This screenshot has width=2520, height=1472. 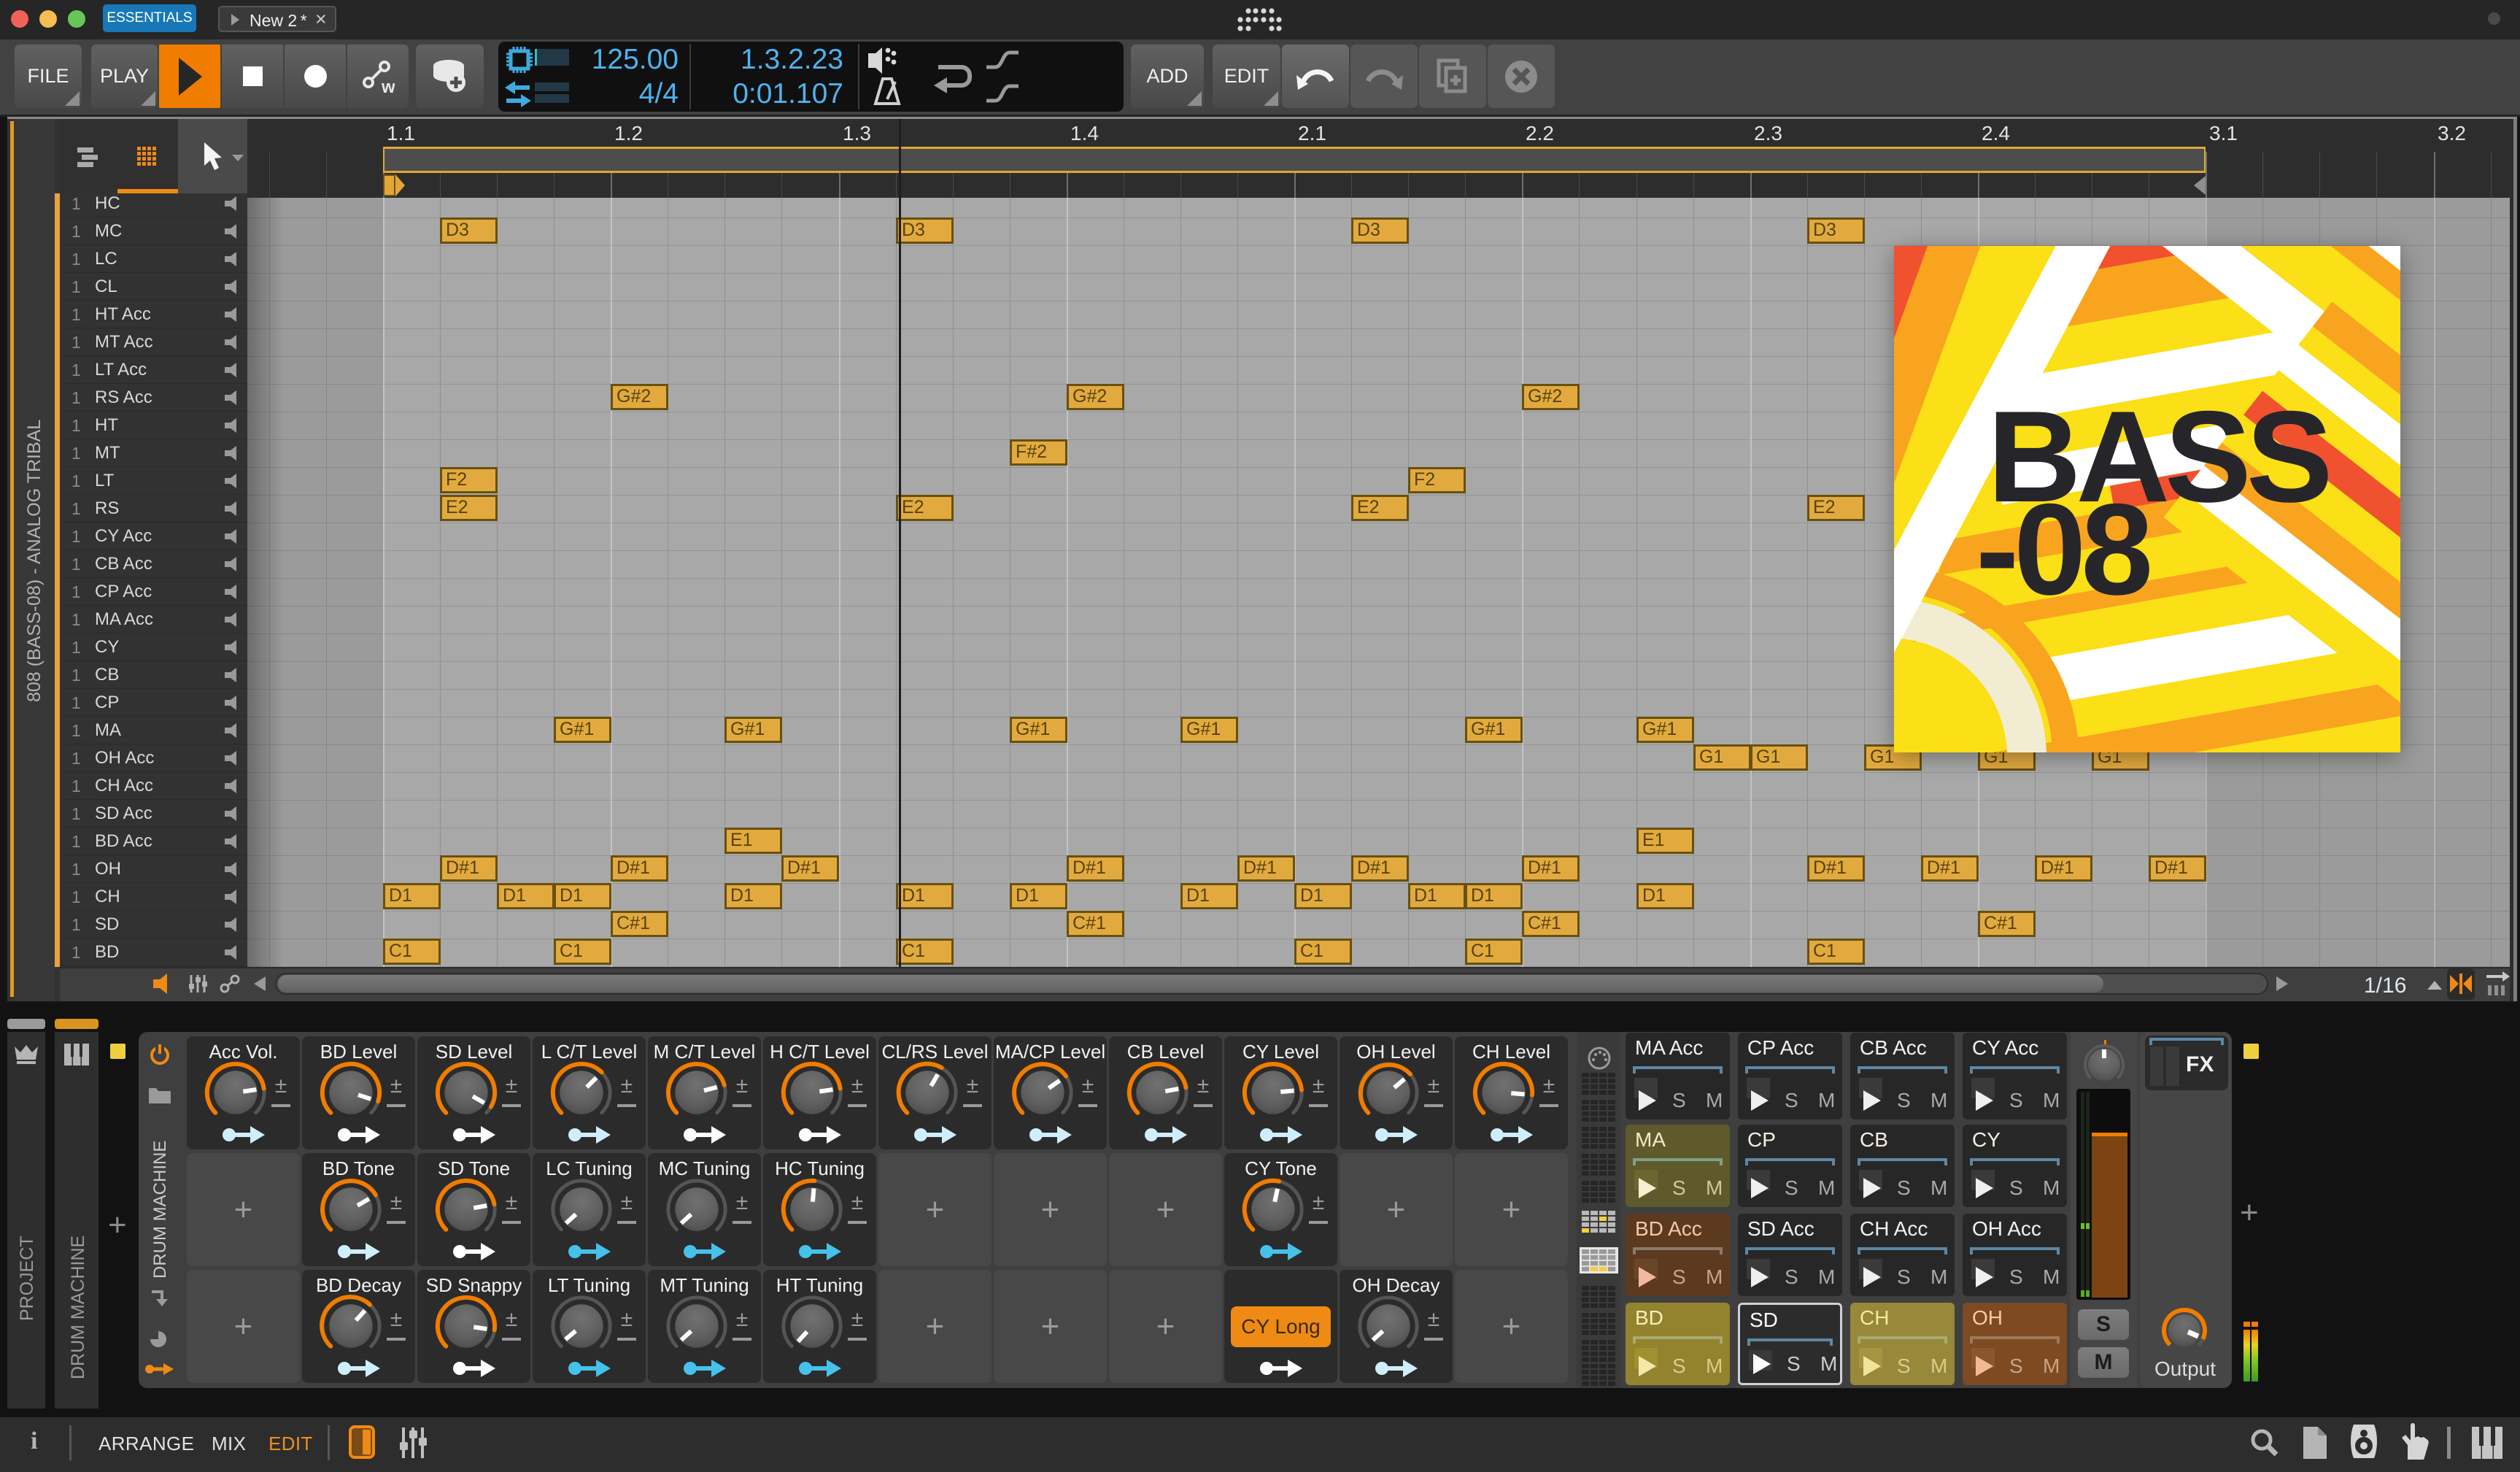 What do you see at coordinates (388, 85) in the screenshot?
I see `svg-text: w` at bounding box center [388, 85].